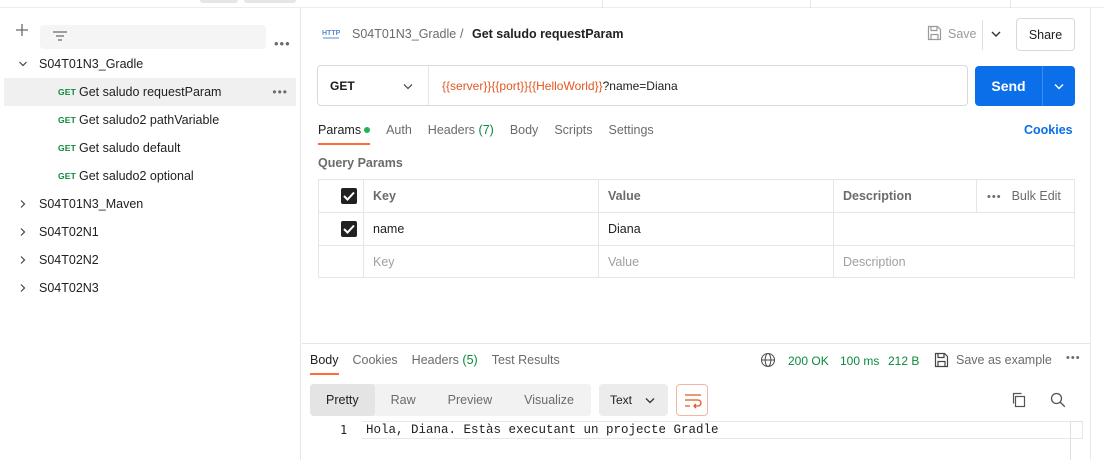  What do you see at coordinates (69, 288) in the screenshot?
I see `collection-label: S04T02N3` at bounding box center [69, 288].